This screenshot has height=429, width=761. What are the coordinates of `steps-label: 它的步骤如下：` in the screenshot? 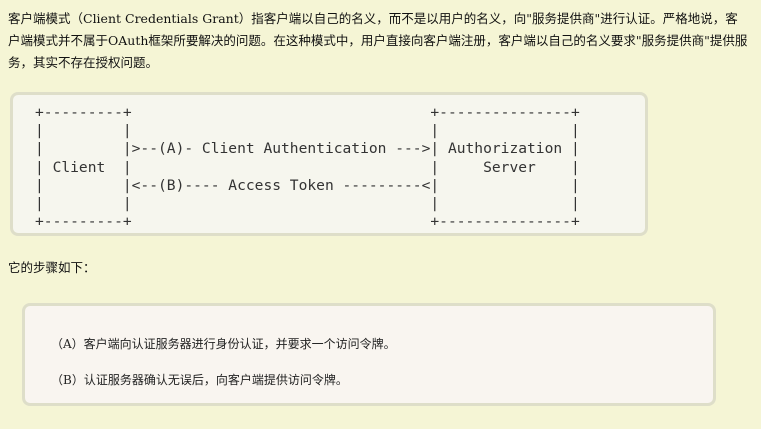 It's located at (52, 267).